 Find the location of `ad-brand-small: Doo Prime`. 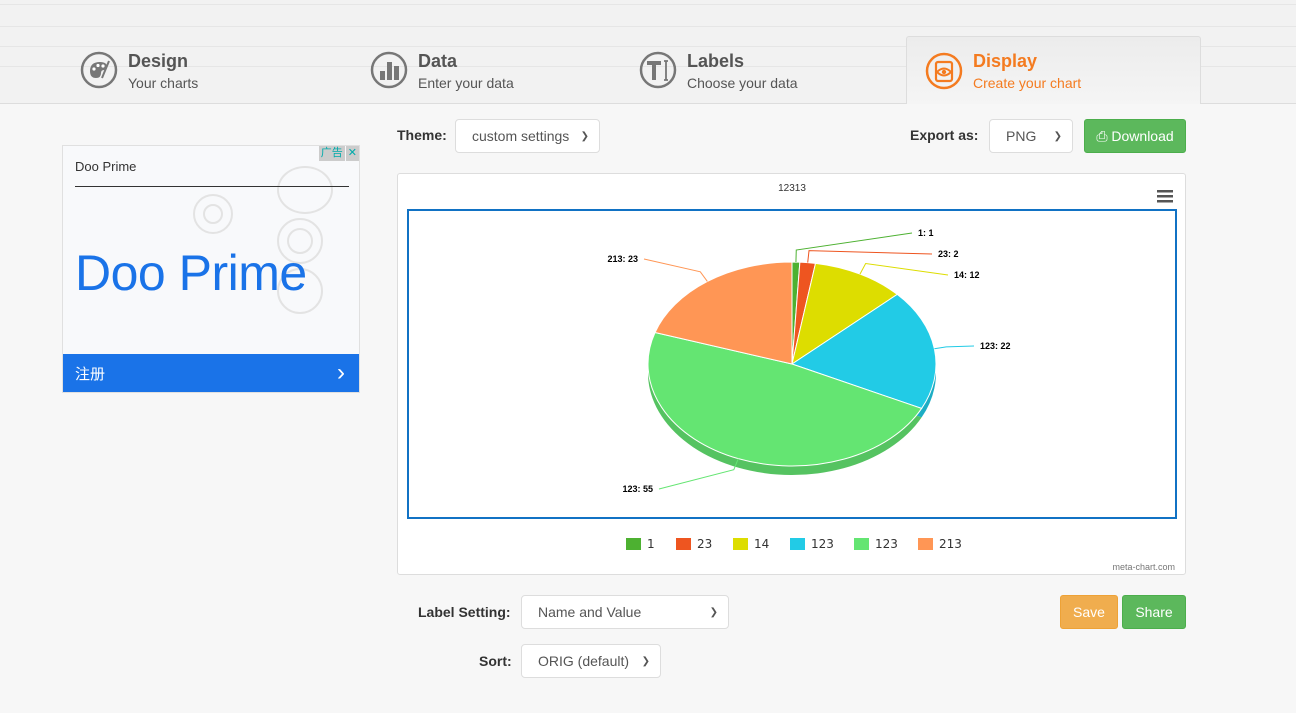

ad-brand-small: Doo Prime is located at coordinates (106, 166).